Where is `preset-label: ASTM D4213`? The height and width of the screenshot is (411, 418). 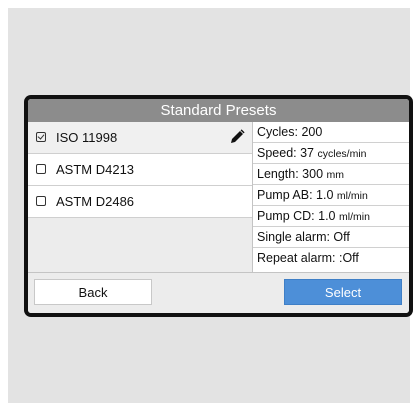 preset-label: ASTM D4213 is located at coordinates (95, 169).